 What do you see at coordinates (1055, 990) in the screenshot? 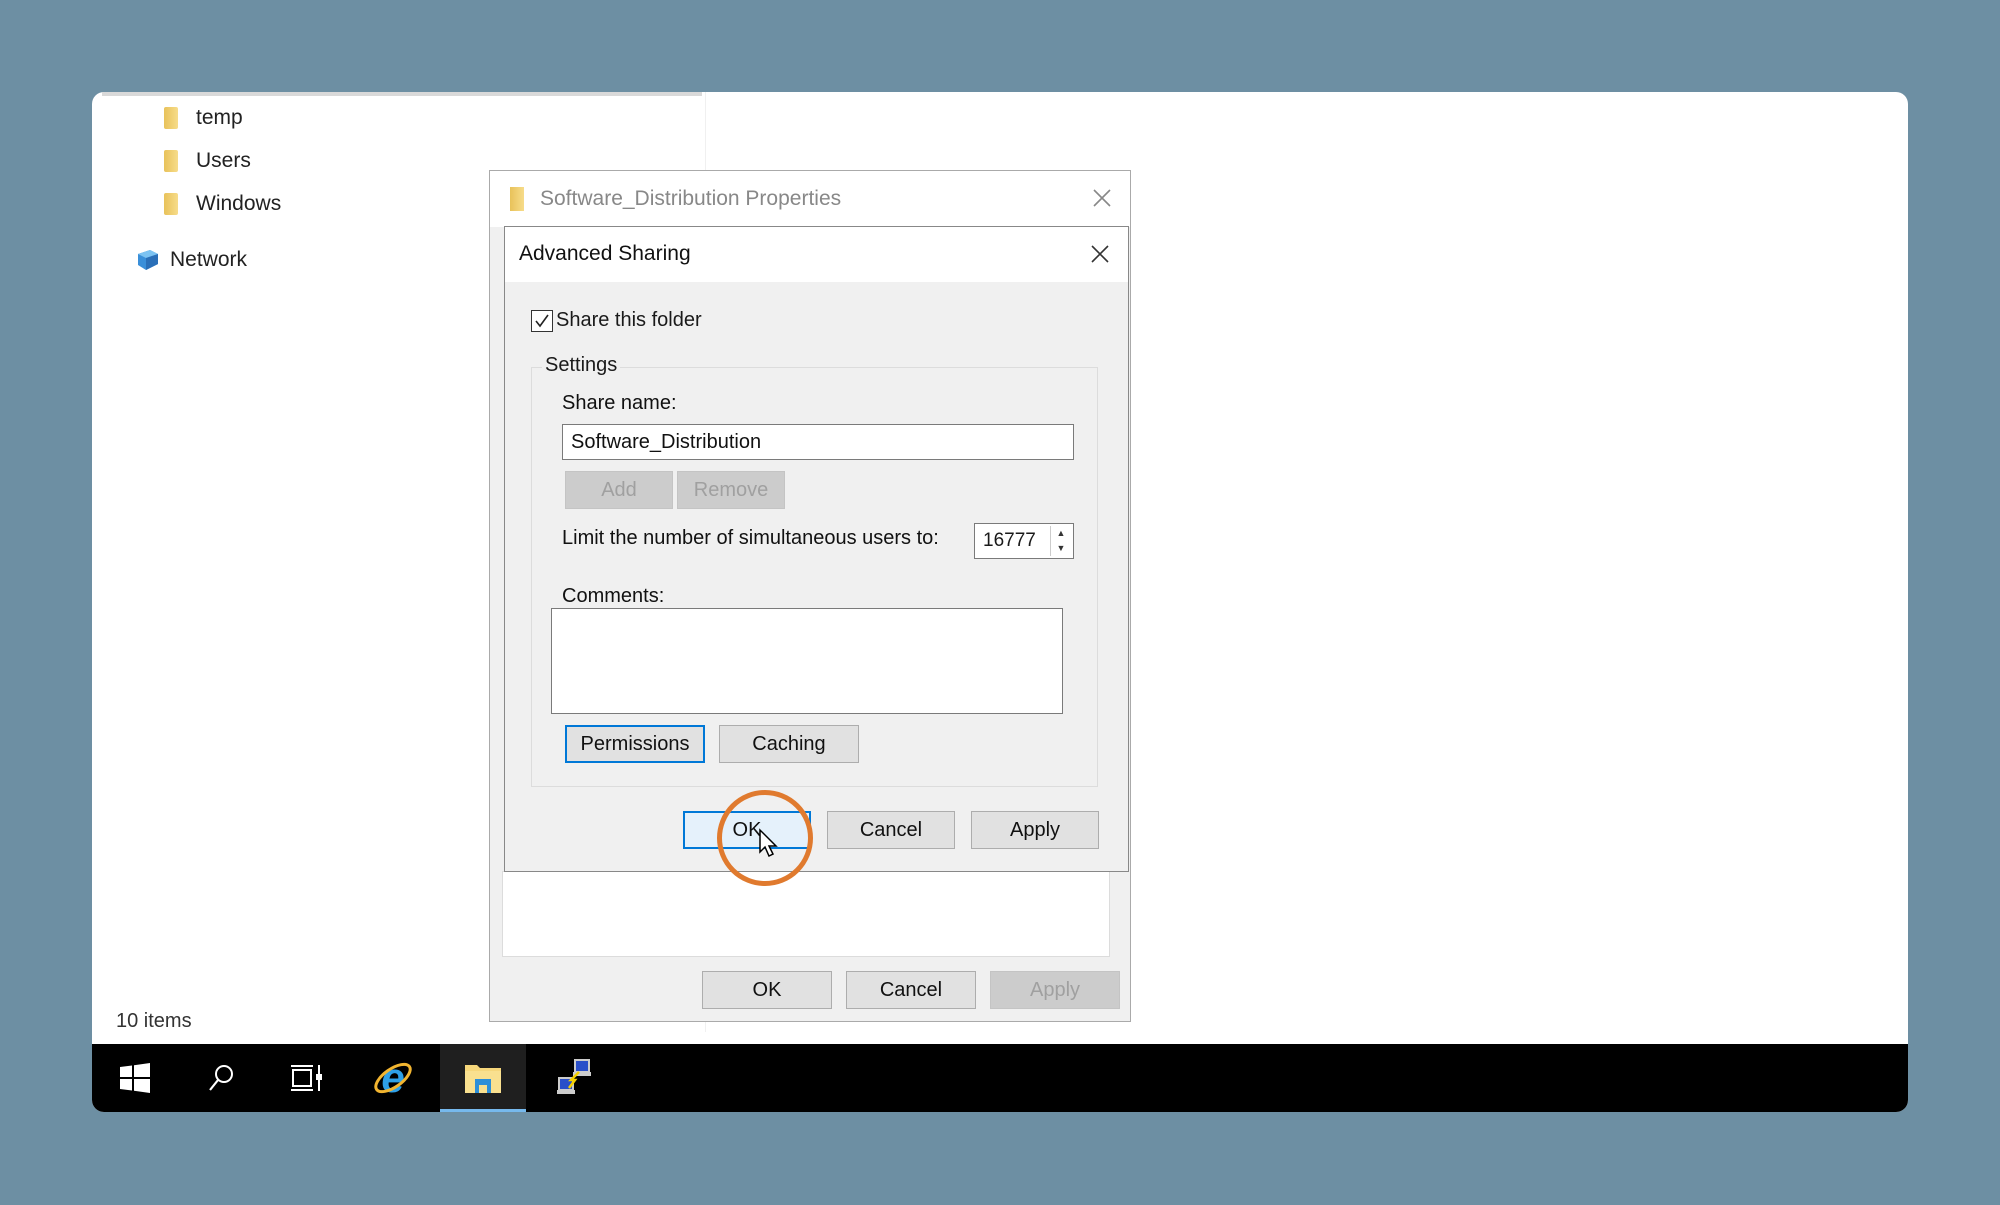
I see `properties-apply-button: Apply` at bounding box center [1055, 990].